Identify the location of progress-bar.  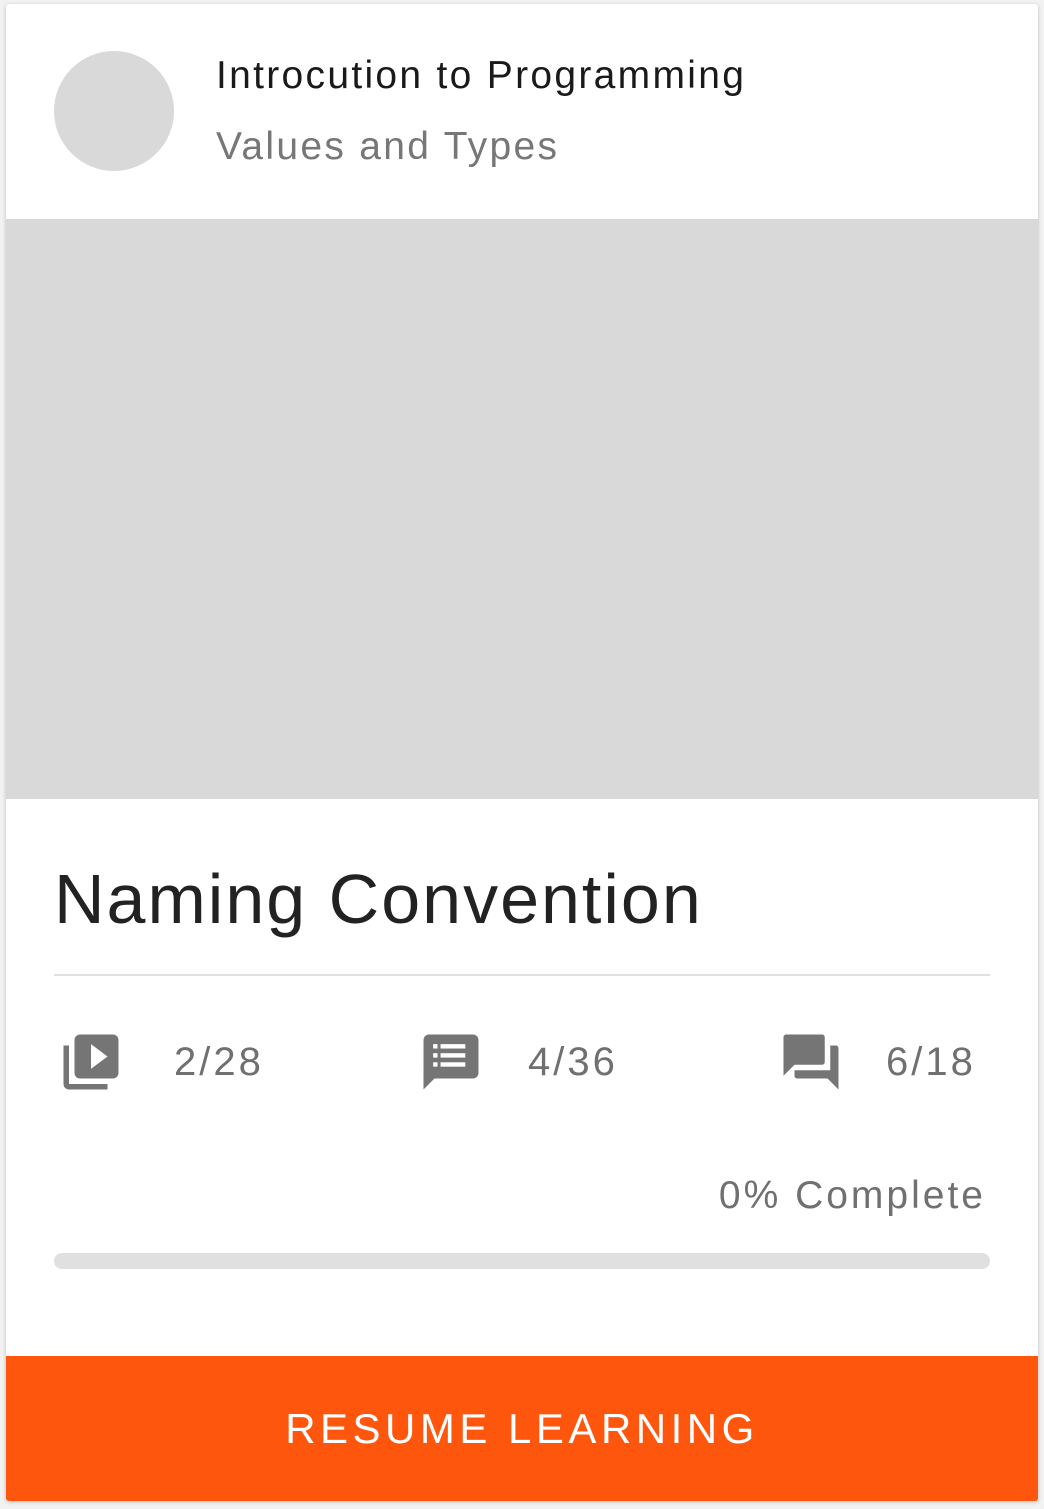
(522, 1261).